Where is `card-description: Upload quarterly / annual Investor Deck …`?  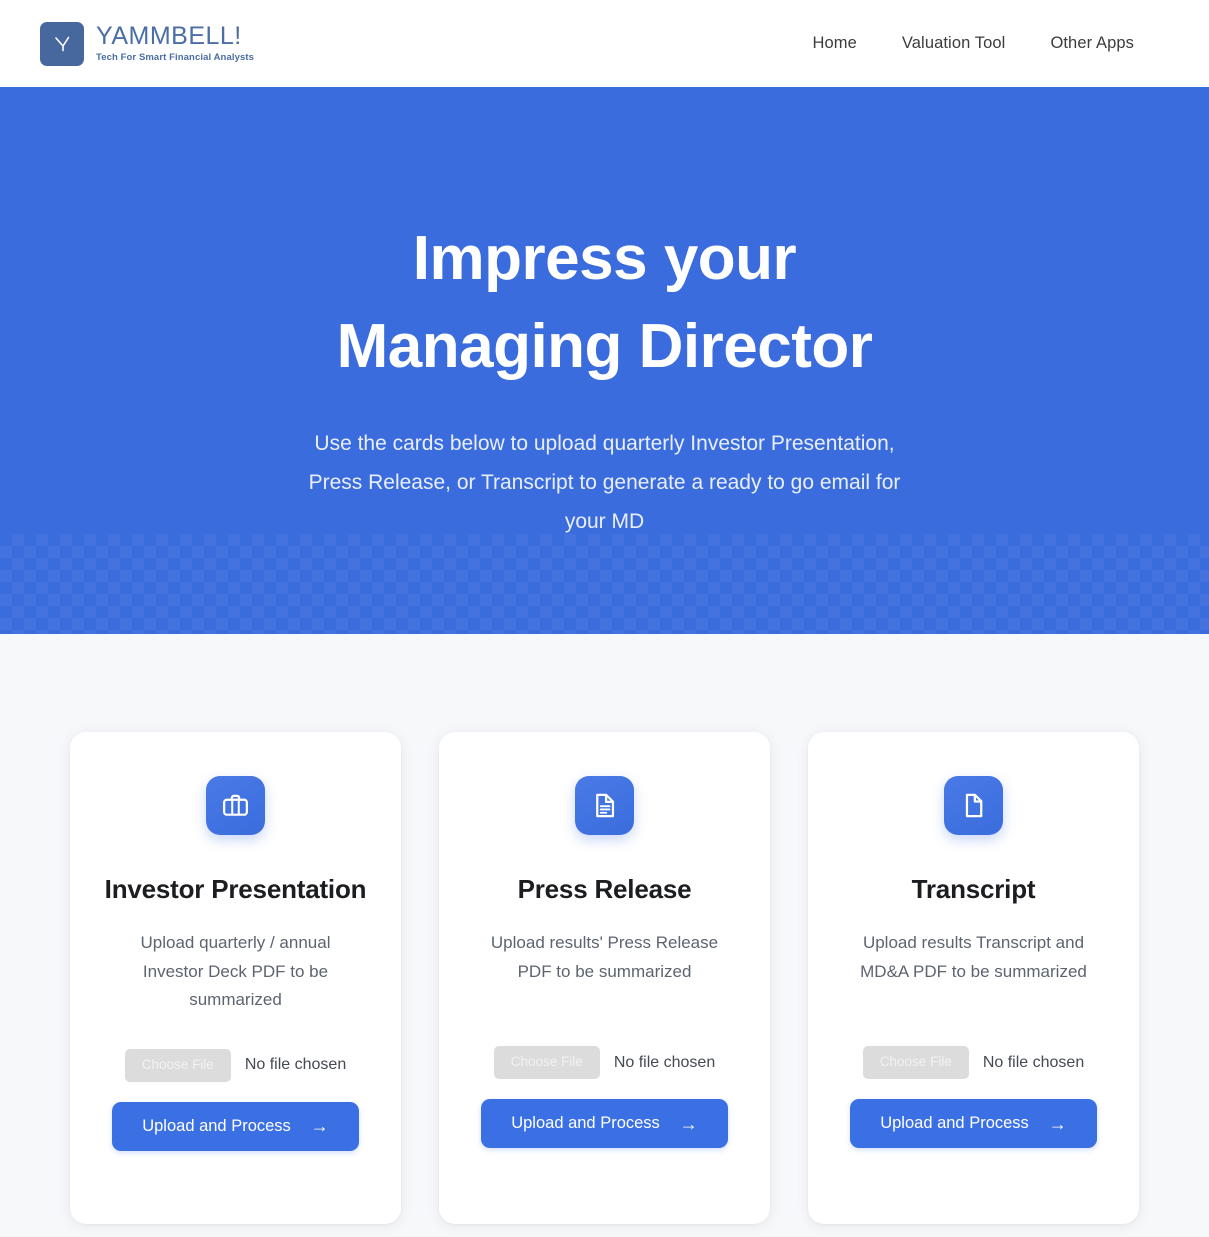 card-description: Upload quarterly / annual Investor Deck … is located at coordinates (235, 971).